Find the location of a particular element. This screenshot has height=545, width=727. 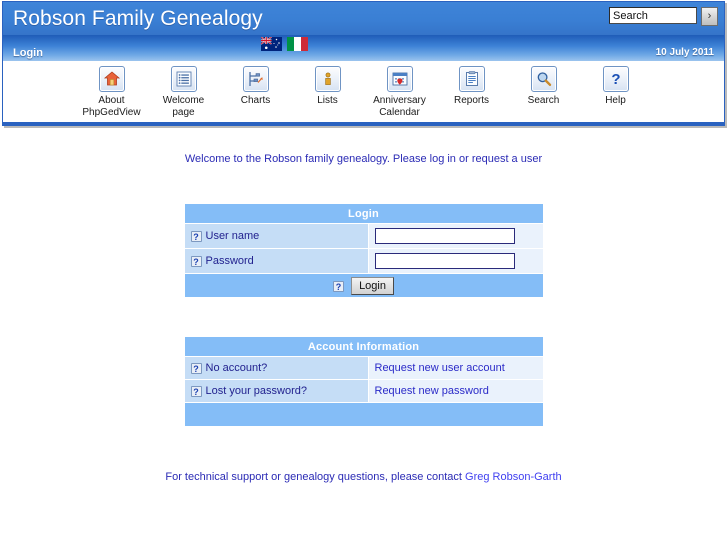

toolbar-item-help: ? Help is located at coordinates (616, 86).